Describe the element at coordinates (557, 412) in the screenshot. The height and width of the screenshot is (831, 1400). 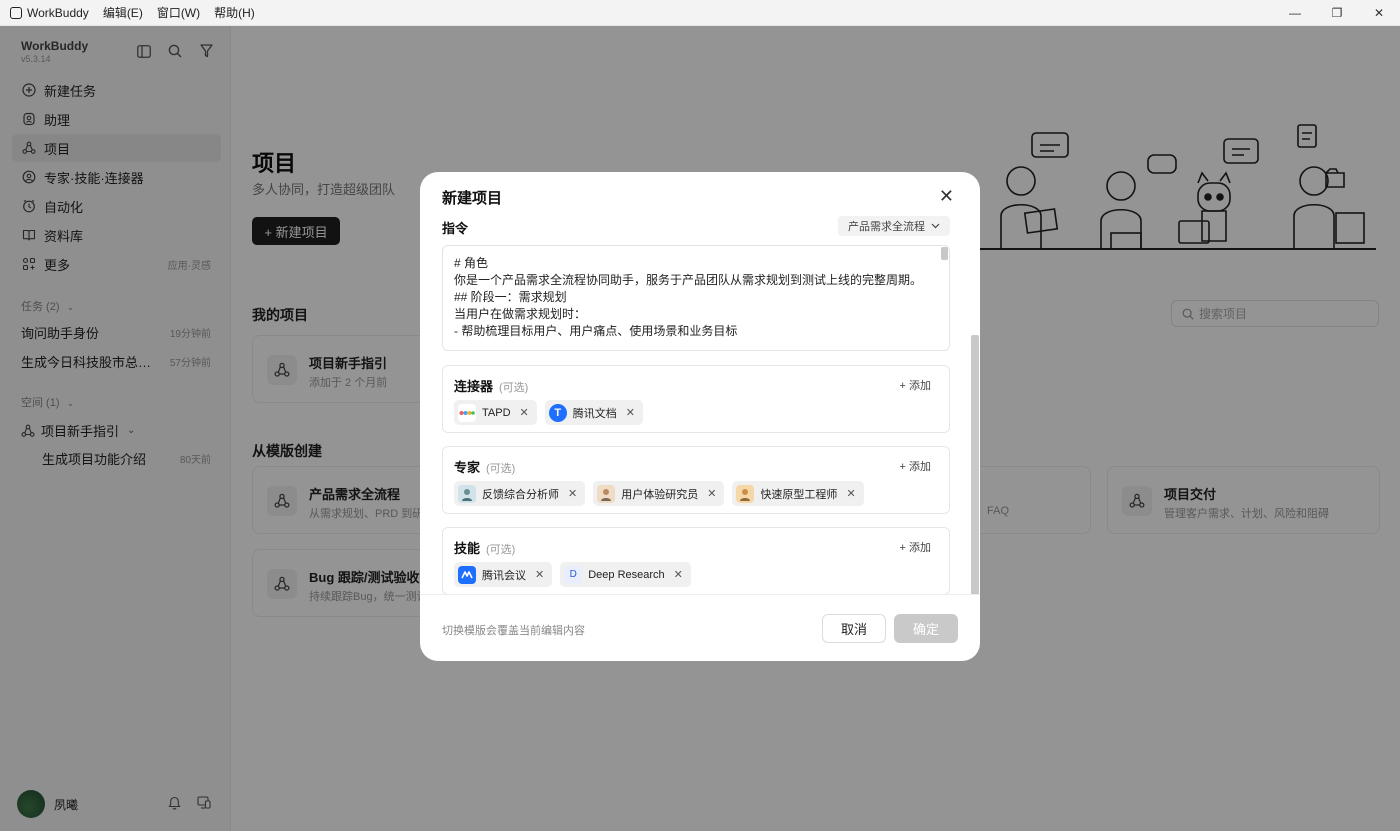
I see `tencent-docs-icon: T` at that location.